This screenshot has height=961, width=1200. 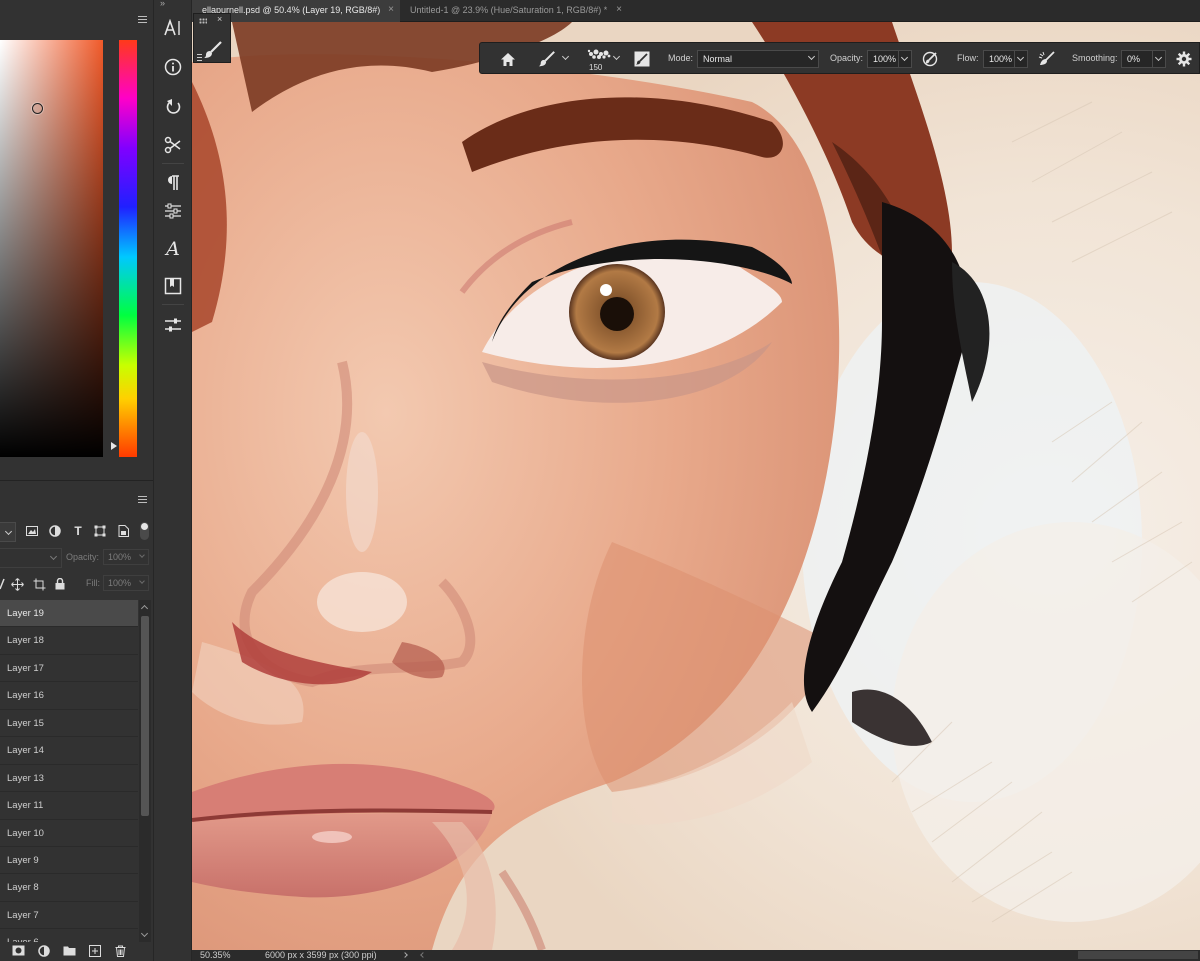 What do you see at coordinates (1021, 59) in the screenshot?
I see `flow-dropdown-button` at bounding box center [1021, 59].